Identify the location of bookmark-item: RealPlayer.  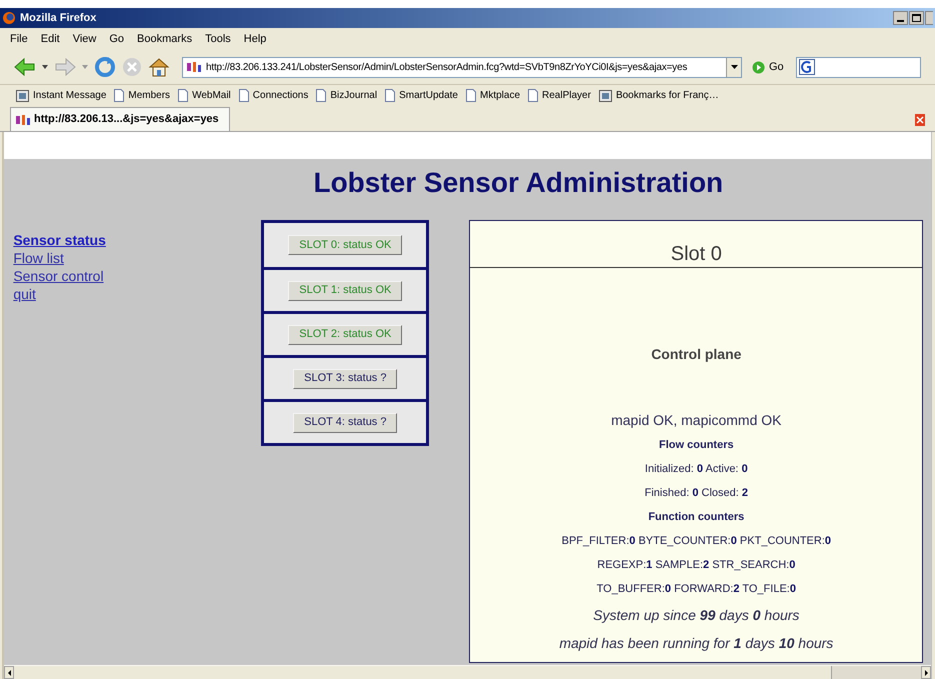
(559, 95).